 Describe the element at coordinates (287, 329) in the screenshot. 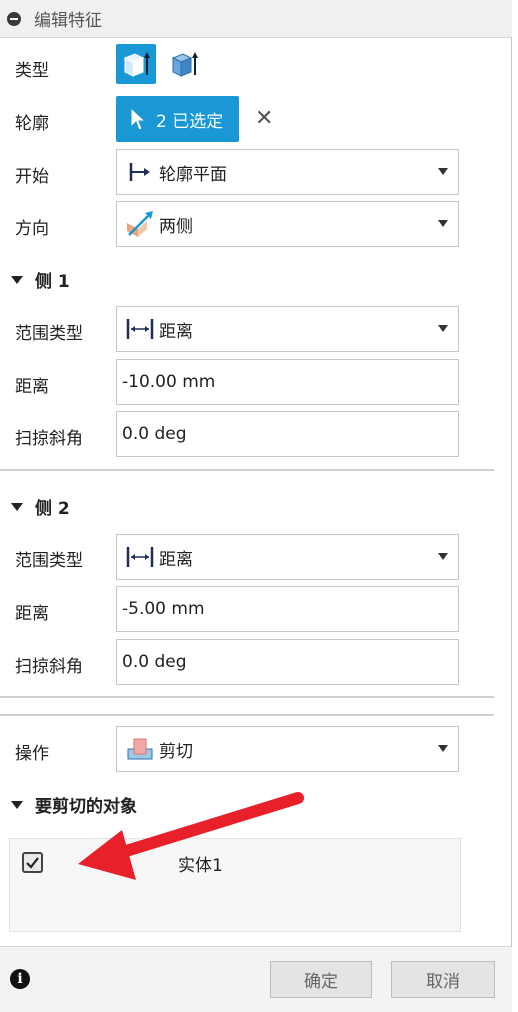

I see `side1-extent-dropdown: 距离` at that location.